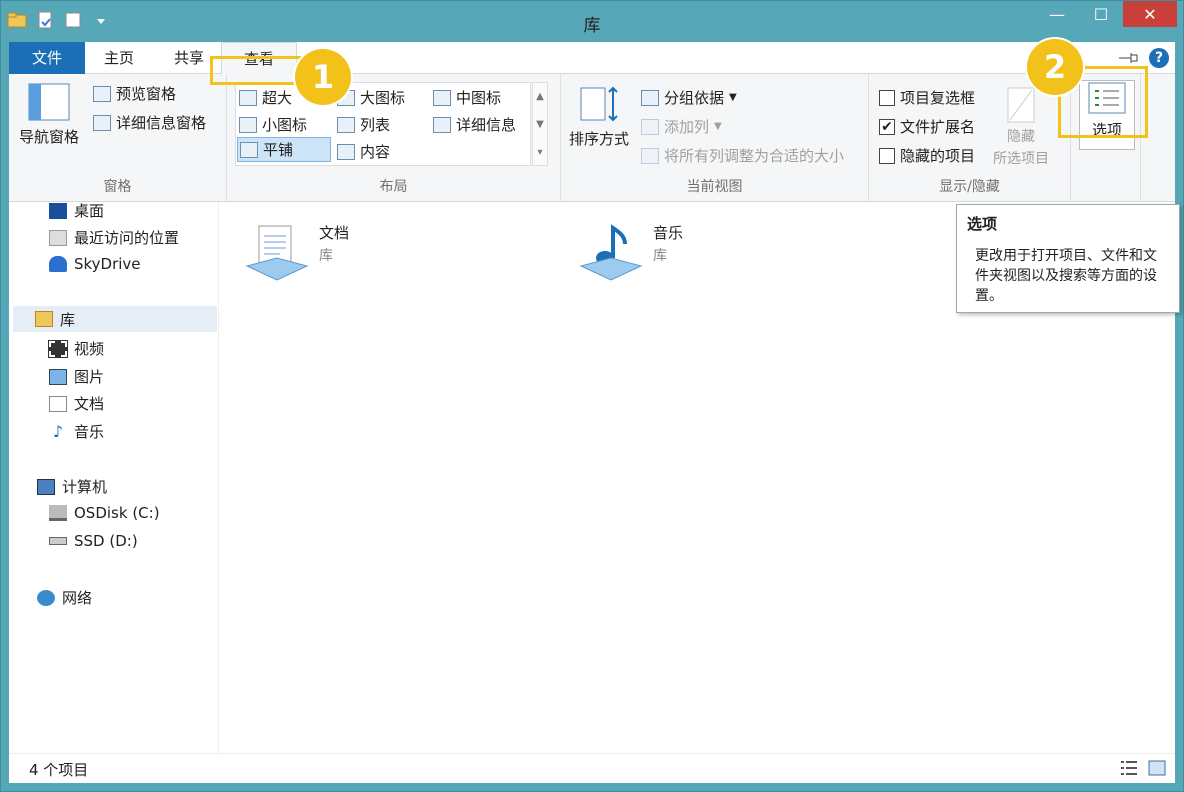 This screenshot has height=792, width=1184. I want to click on nav-item-pictures: 图片, so click(76, 376).